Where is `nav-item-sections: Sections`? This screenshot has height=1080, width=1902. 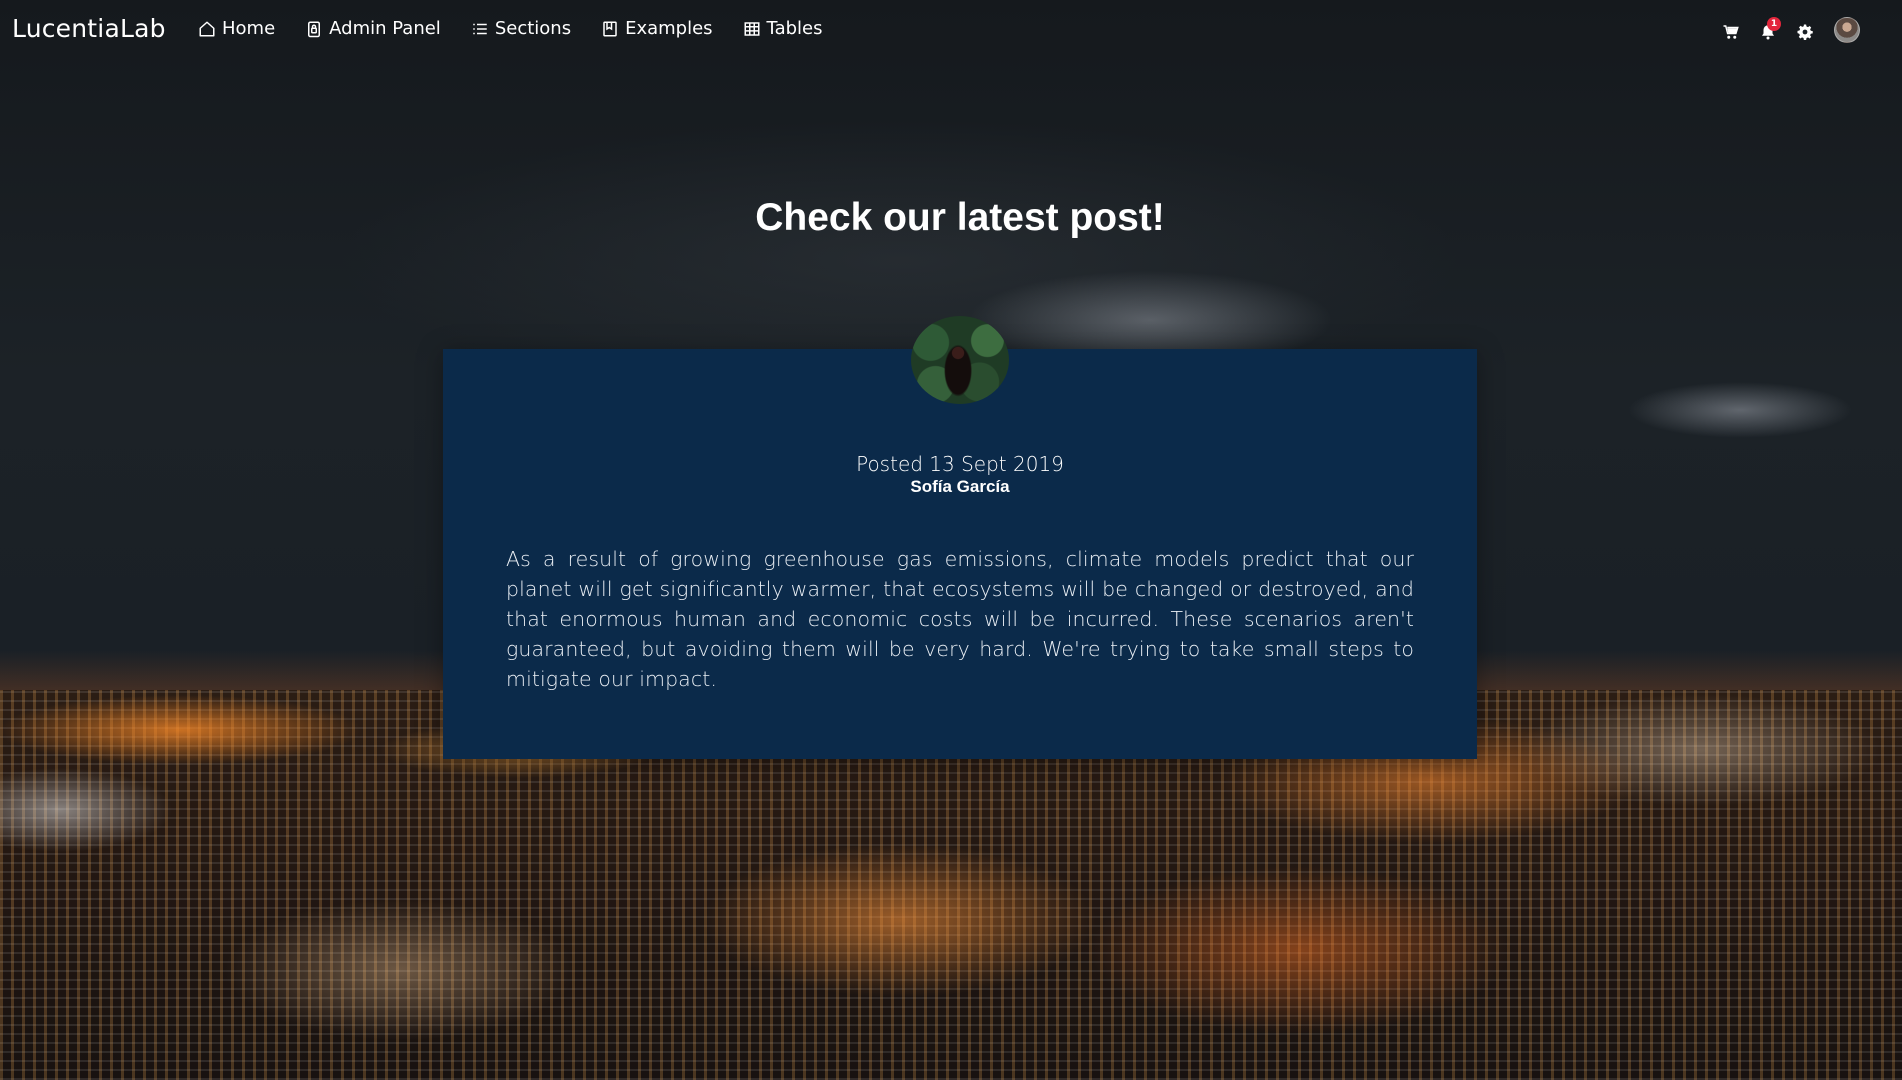
nav-item-sections: Sections is located at coordinates (521, 28).